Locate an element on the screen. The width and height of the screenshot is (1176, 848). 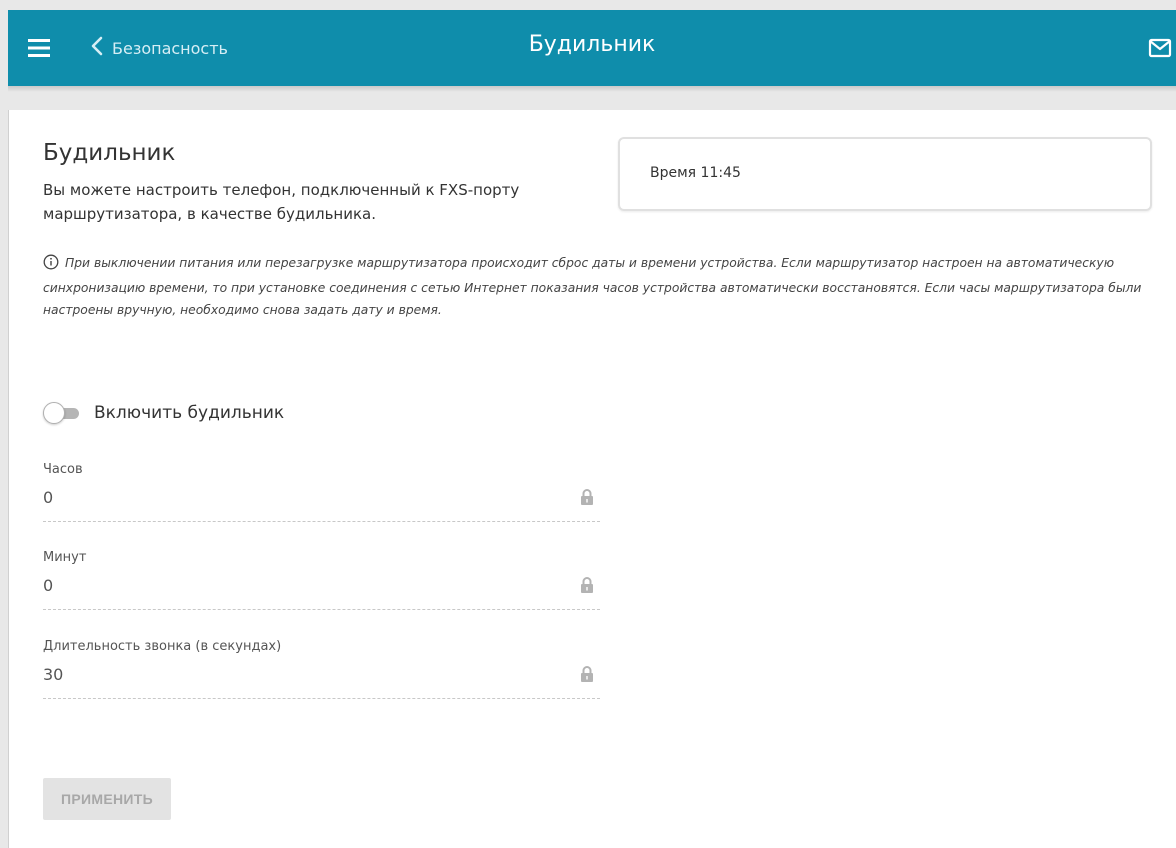
minutes-field: Минут is located at coordinates (321, 581).